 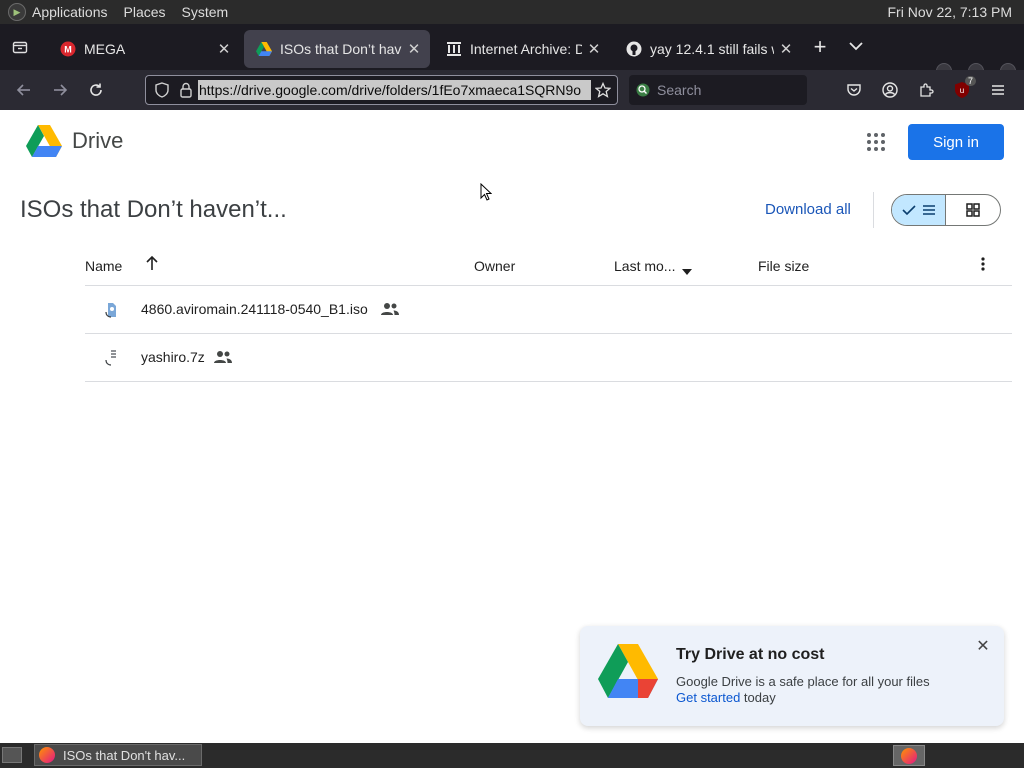 What do you see at coordinates (679, 90) in the screenshot?
I see `search-placeholder: Search` at bounding box center [679, 90].